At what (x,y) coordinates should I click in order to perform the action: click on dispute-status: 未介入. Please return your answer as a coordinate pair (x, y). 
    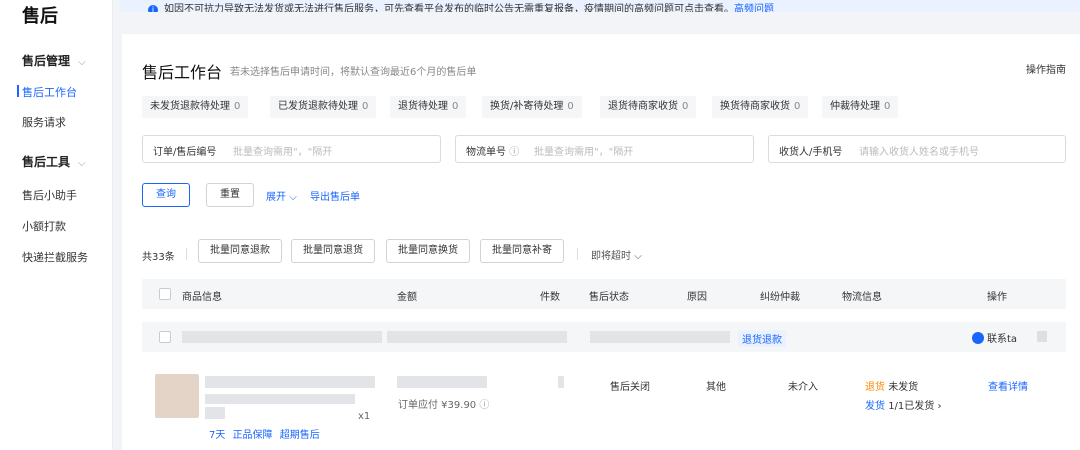
    Looking at the image, I should click on (803, 387).